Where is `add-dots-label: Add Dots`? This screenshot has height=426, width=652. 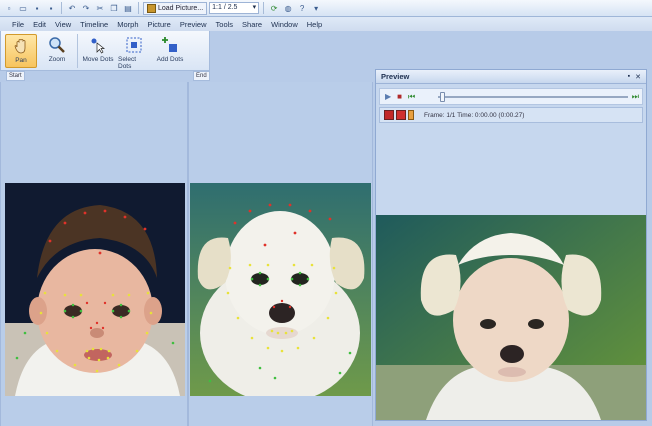
add-dots-label: Add Dots is located at coordinates (170, 59).